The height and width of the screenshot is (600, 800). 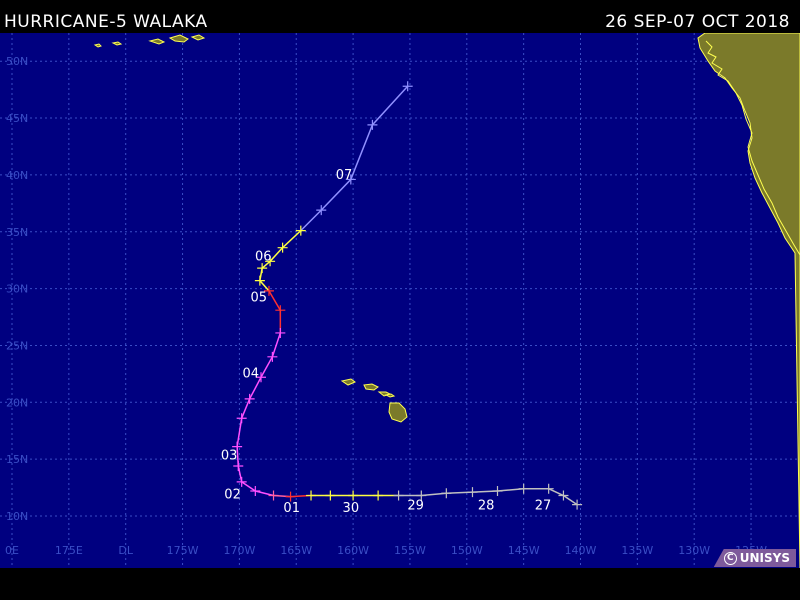 What do you see at coordinates (486, 506) in the screenshot?
I see `day-label: 28` at bounding box center [486, 506].